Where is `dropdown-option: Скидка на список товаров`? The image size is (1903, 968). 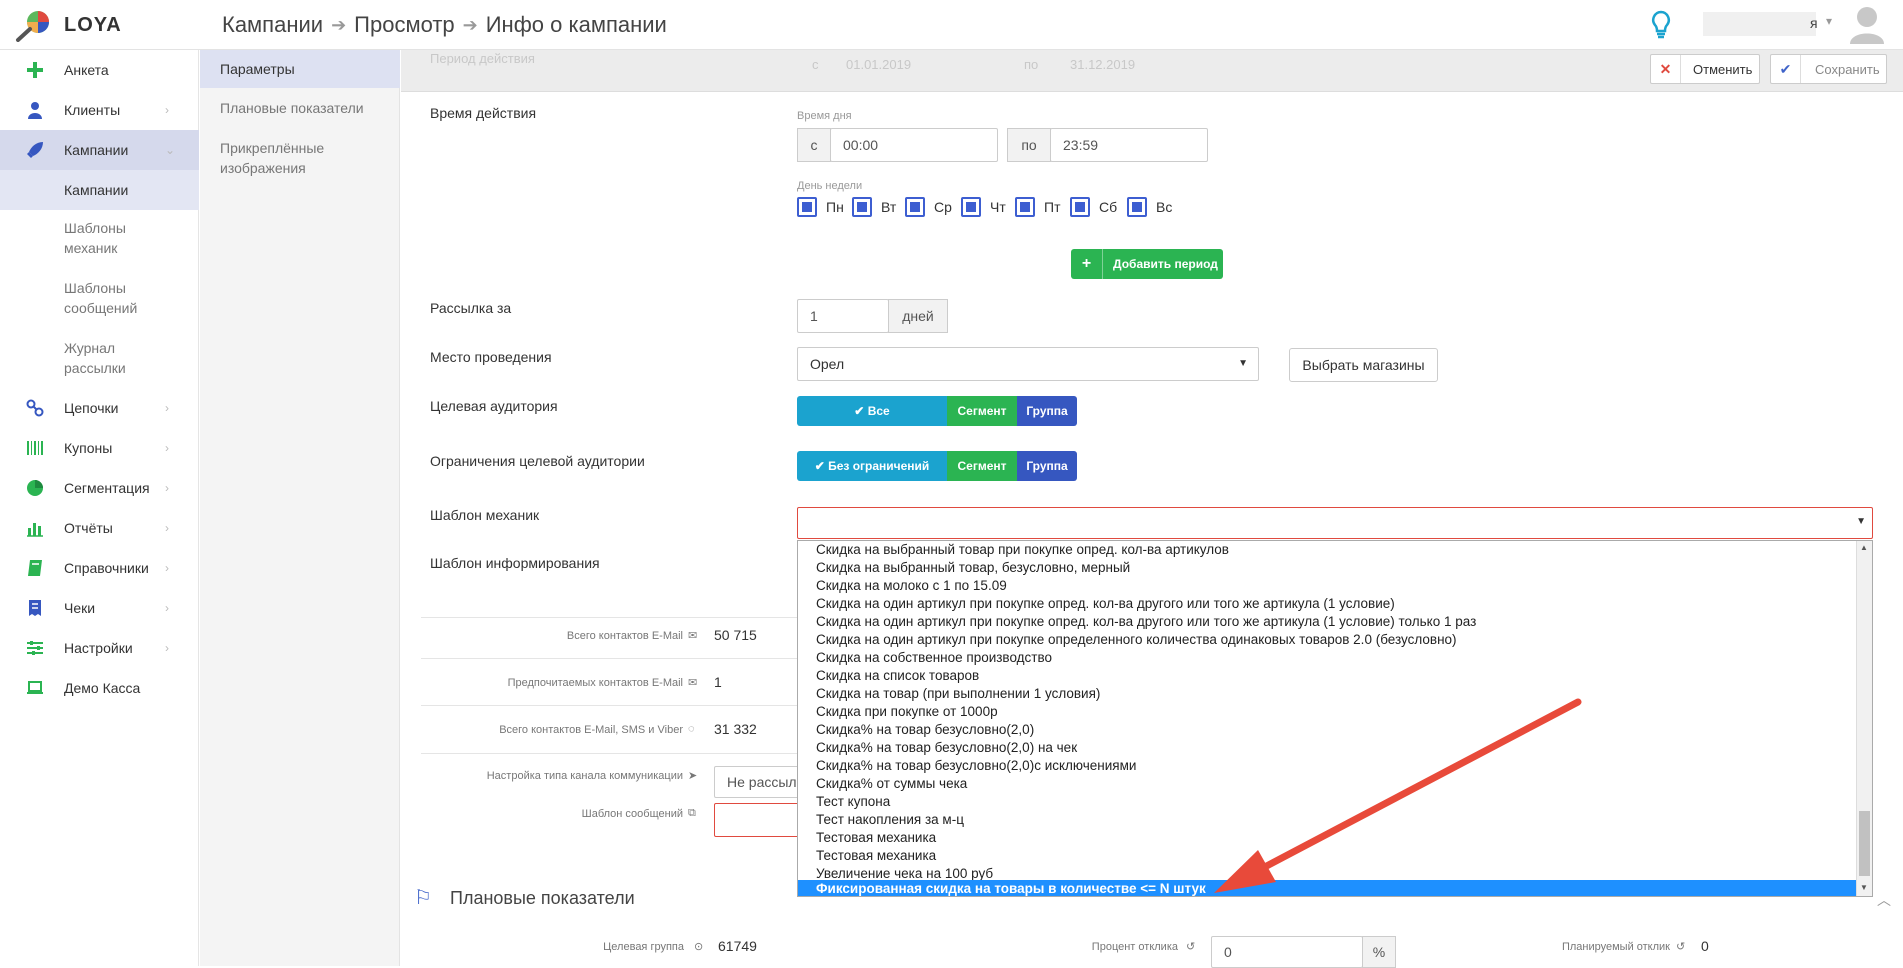
dropdown-option: Скидка на список товаров is located at coordinates (1328, 676).